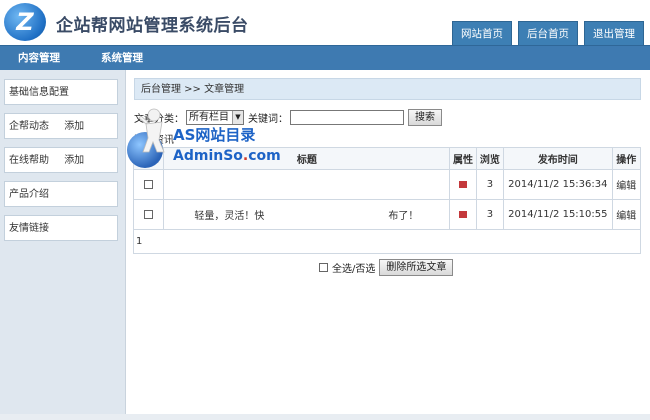  I want to click on category-selected-value: 所有栏目, so click(209, 117).